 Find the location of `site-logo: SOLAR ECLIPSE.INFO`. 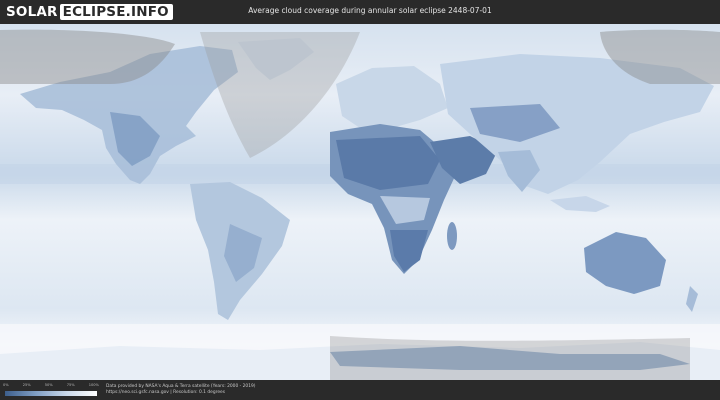

site-logo: SOLAR ECLIPSE.INFO is located at coordinates (89, 11).